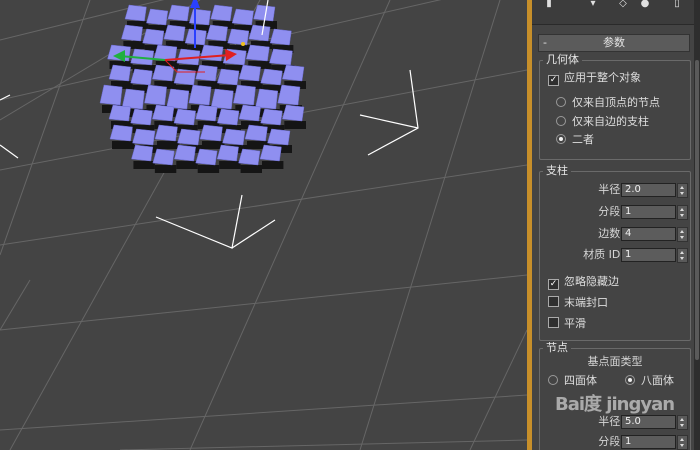 The height and width of the screenshot is (450, 700). What do you see at coordinates (583, 139) in the screenshot?
I see `radio-both-label: 二者` at bounding box center [583, 139].